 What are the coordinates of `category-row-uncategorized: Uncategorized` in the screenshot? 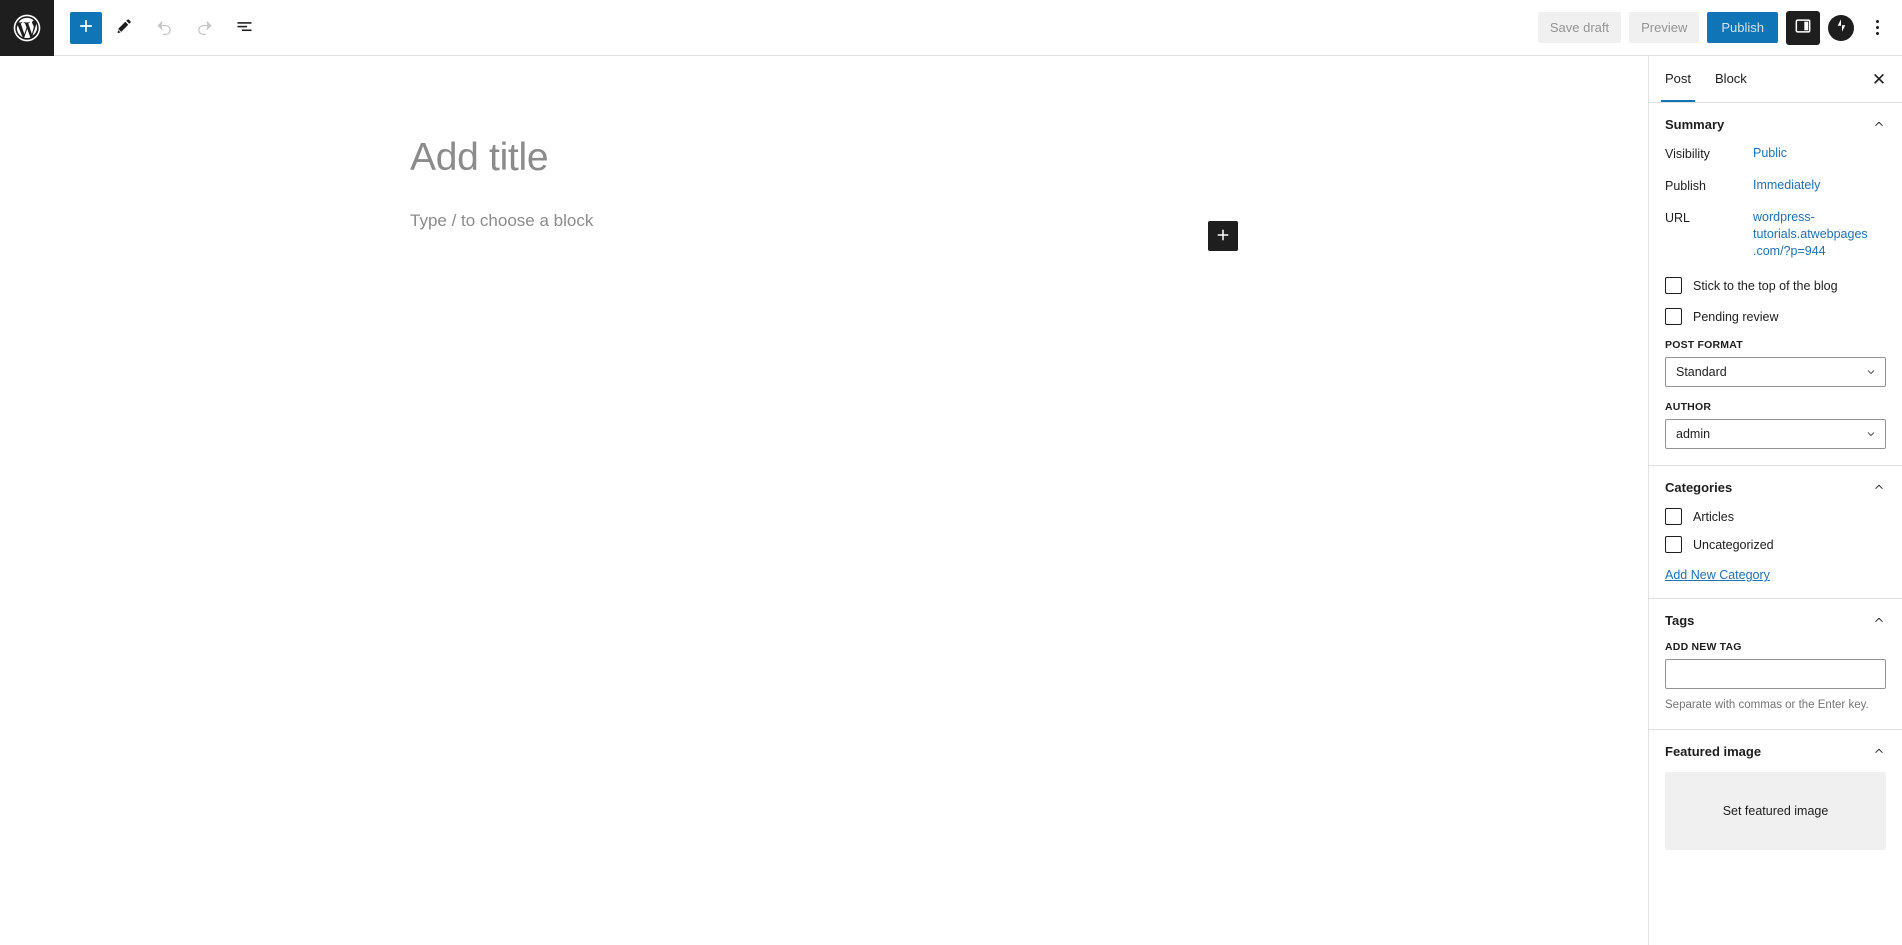 It's located at (1775, 545).